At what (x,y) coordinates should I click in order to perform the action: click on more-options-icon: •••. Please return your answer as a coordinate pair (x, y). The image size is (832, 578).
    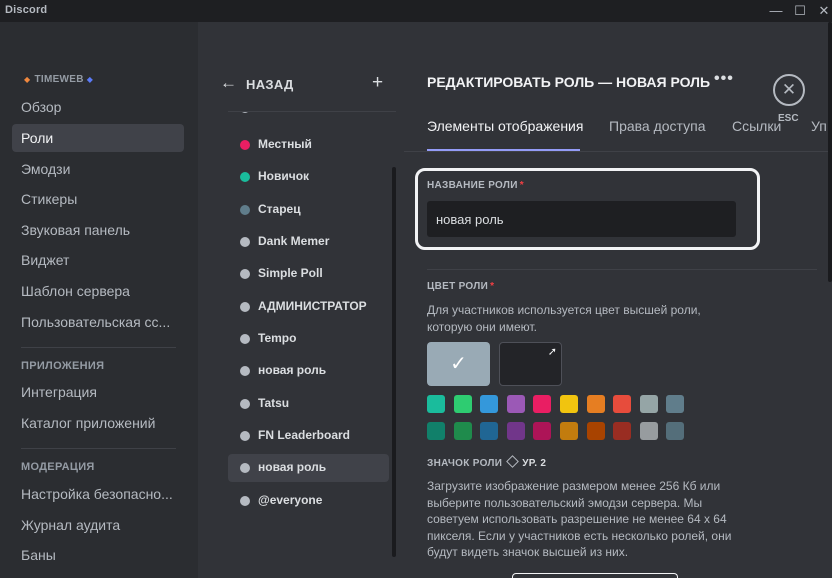
    Looking at the image, I should click on (724, 79).